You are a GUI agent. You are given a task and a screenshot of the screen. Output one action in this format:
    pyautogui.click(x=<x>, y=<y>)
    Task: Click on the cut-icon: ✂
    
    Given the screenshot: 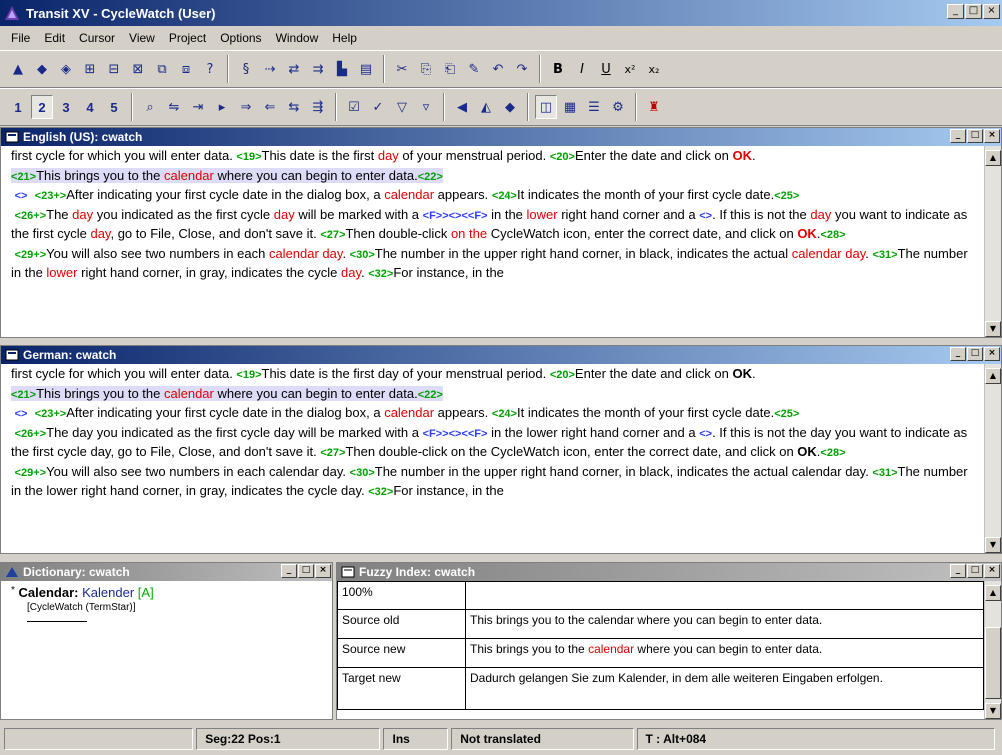 What is the action you would take?
    pyautogui.click(x=402, y=69)
    